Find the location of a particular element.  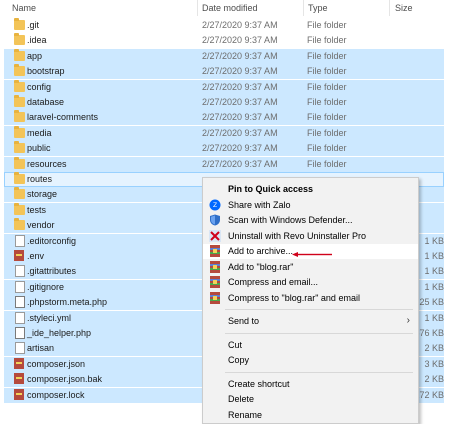

menu-item-pin-to-quick-access: Pin to Quick access is located at coordinates (310, 189).